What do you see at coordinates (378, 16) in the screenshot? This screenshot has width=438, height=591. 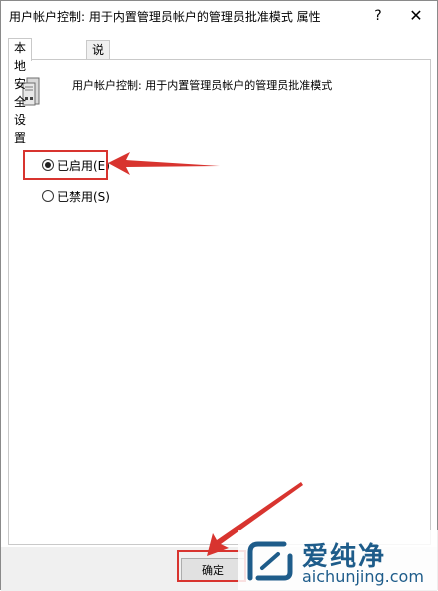 I see `help-button: ?` at bounding box center [378, 16].